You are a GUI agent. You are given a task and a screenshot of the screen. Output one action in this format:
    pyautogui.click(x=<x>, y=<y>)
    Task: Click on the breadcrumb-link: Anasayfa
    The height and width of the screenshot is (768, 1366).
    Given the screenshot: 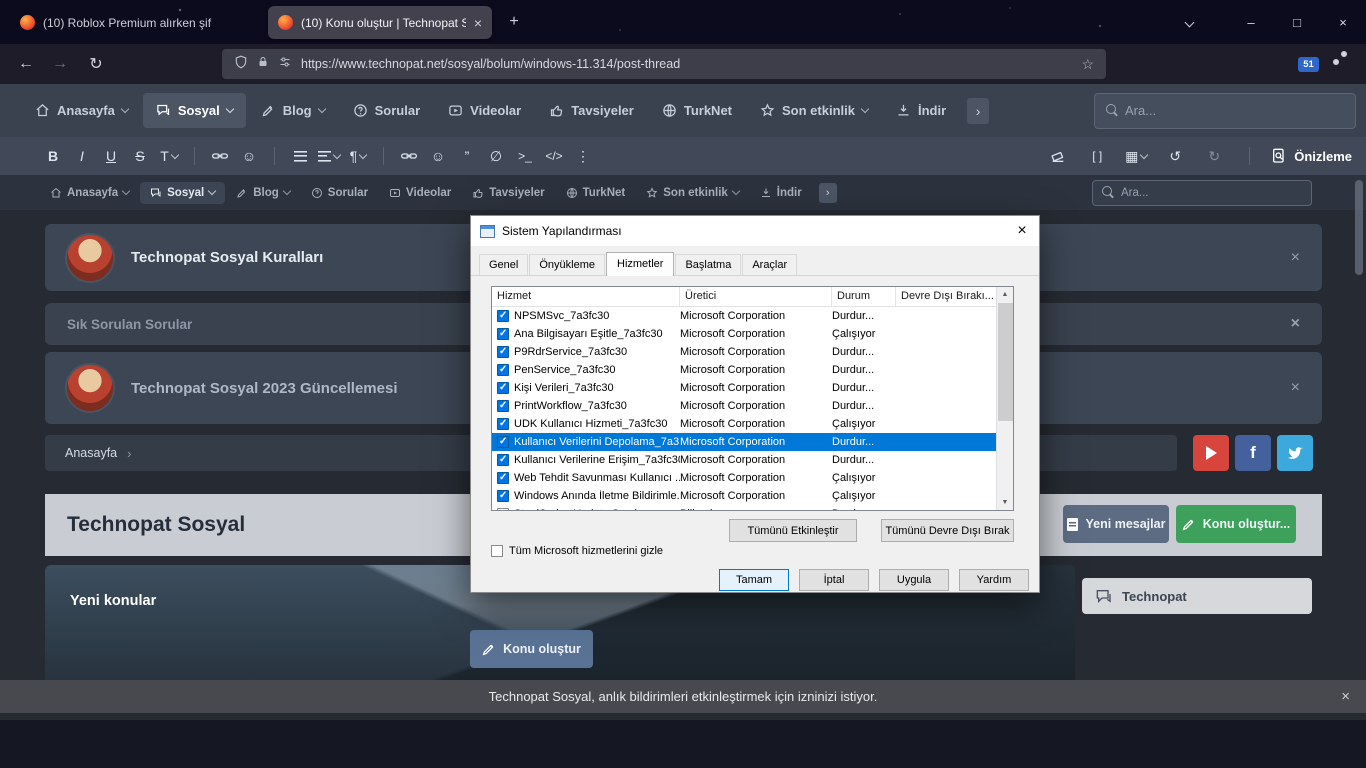 What is the action you would take?
    pyautogui.click(x=91, y=453)
    